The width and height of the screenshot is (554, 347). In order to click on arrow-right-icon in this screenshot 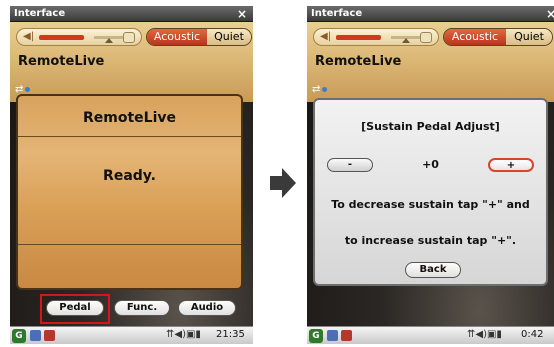, I will do `click(283, 183)`.